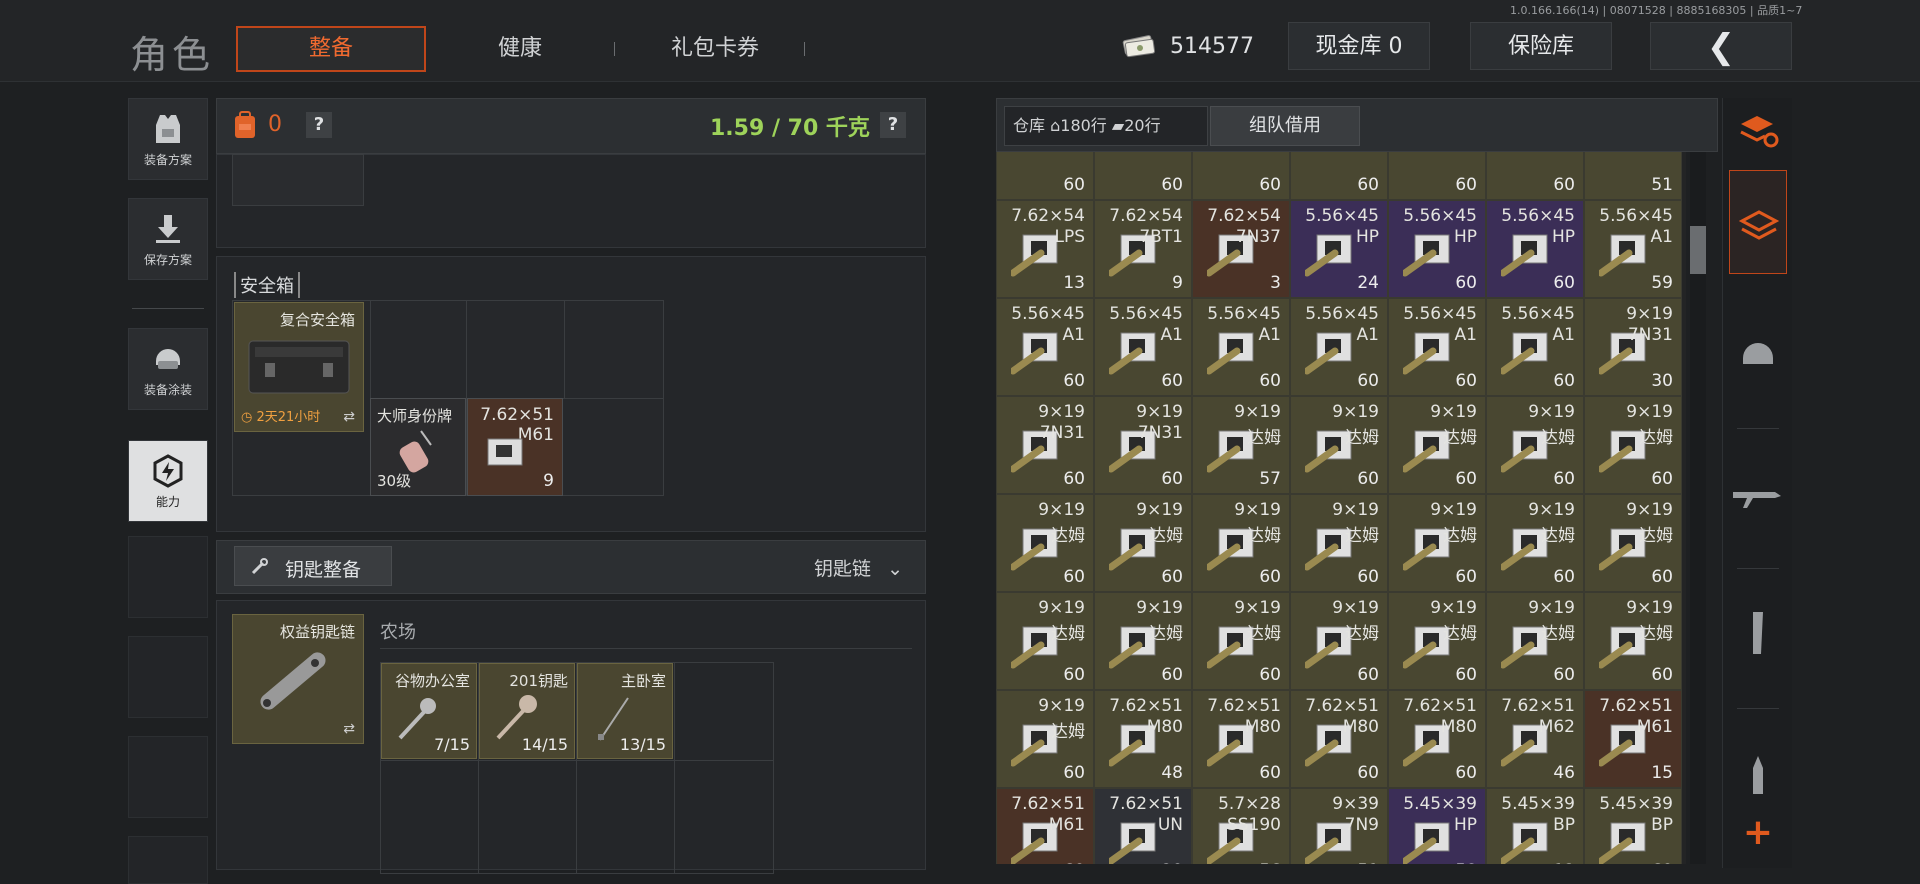 This screenshot has height=884, width=1920. Describe the element at coordinates (299, 367) in the screenshot. I see `secure-container-item: 复合安全箱 ◷ 2天21小时 ⇄` at that location.